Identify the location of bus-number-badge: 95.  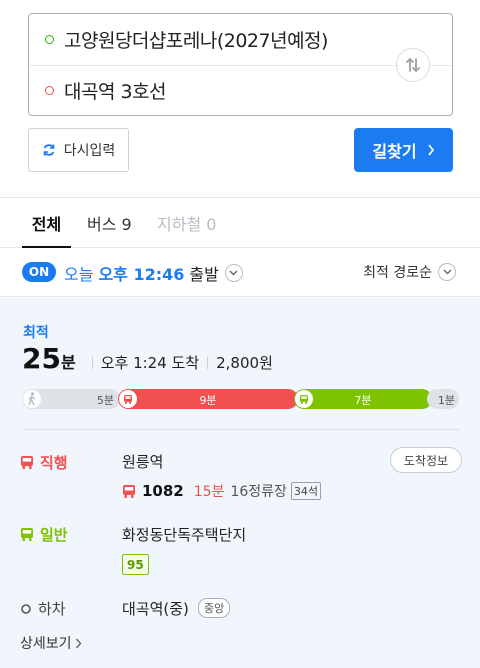
(135, 564).